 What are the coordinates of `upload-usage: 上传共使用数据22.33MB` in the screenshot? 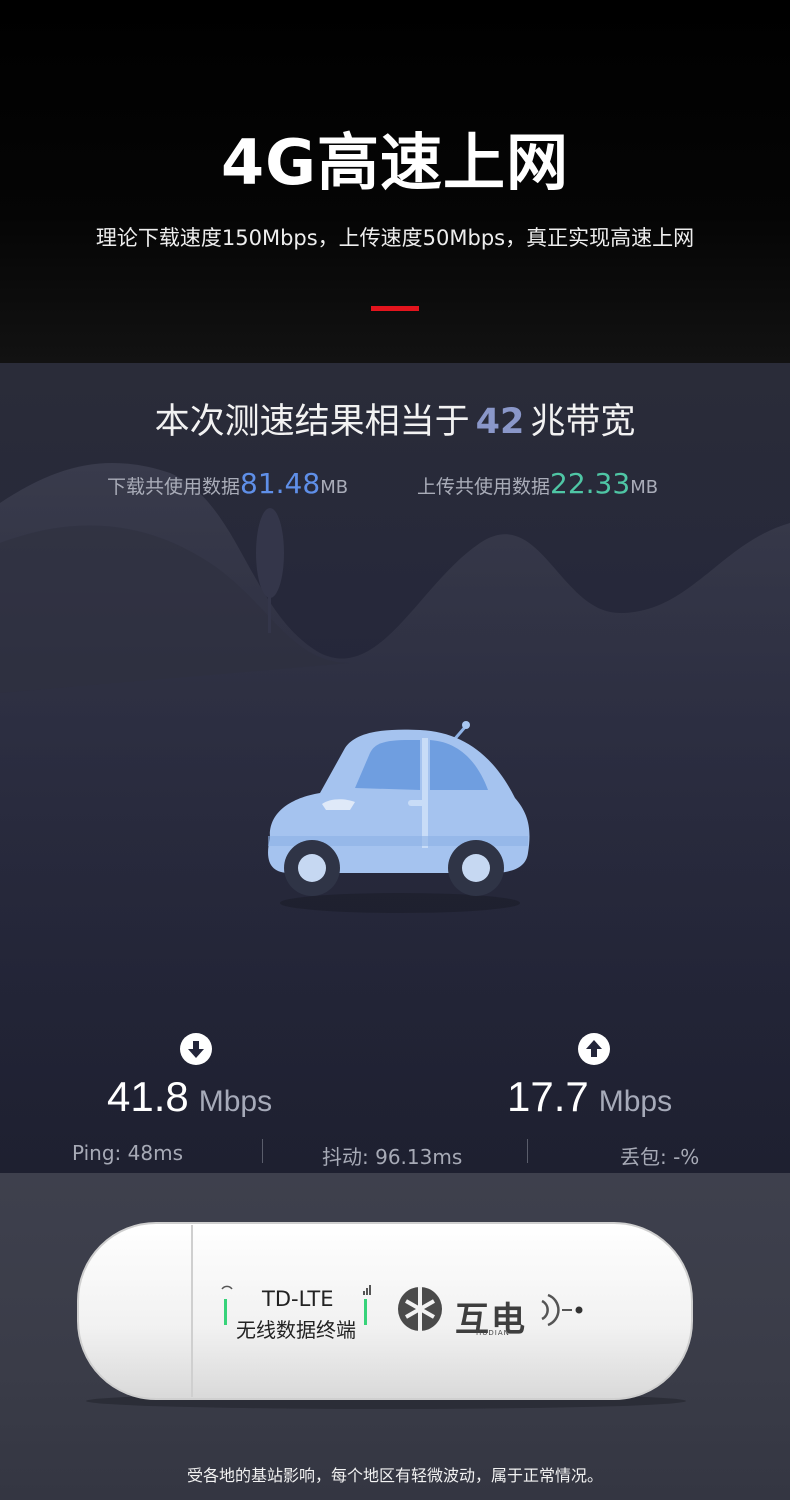 It's located at (537, 483).